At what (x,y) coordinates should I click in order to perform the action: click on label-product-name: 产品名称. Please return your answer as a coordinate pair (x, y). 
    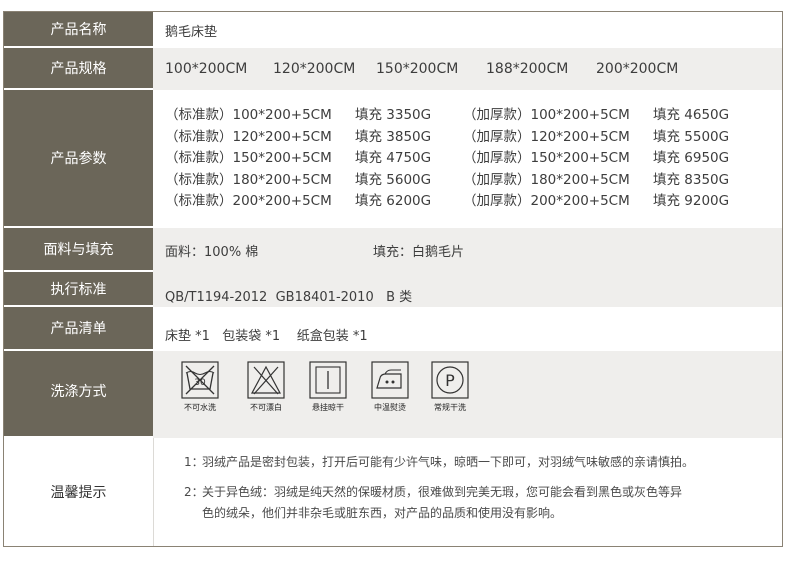
    Looking at the image, I should click on (78, 30).